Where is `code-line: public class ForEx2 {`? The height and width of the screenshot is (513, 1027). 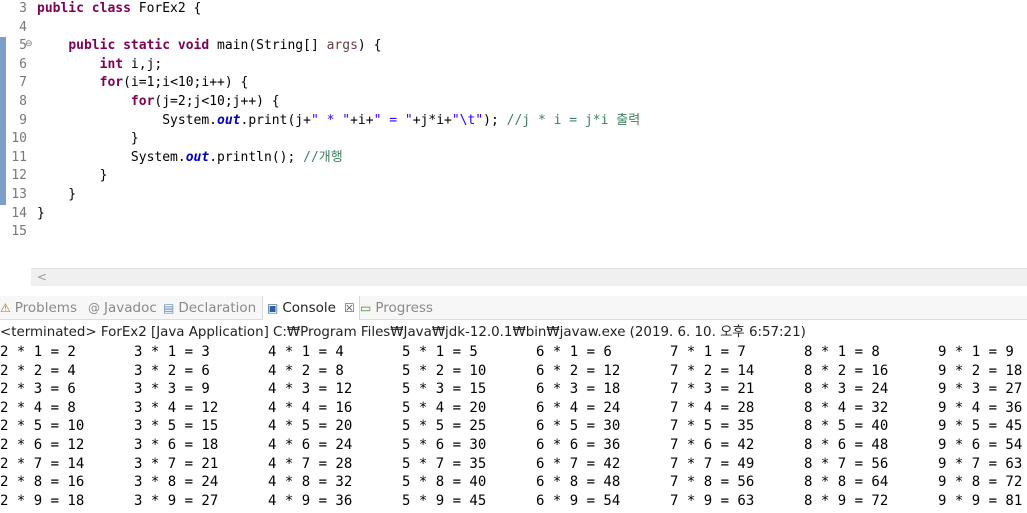 code-line: public class ForEx2 { is located at coordinates (119, 9).